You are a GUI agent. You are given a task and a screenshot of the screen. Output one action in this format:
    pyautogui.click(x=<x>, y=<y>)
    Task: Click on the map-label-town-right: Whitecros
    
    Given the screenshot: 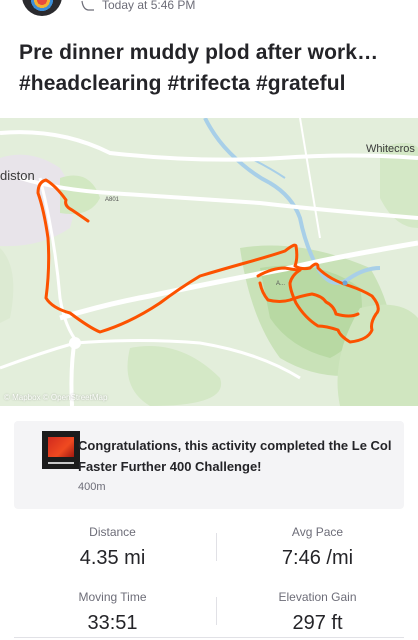 What is the action you would take?
    pyautogui.click(x=390, y=149)
    